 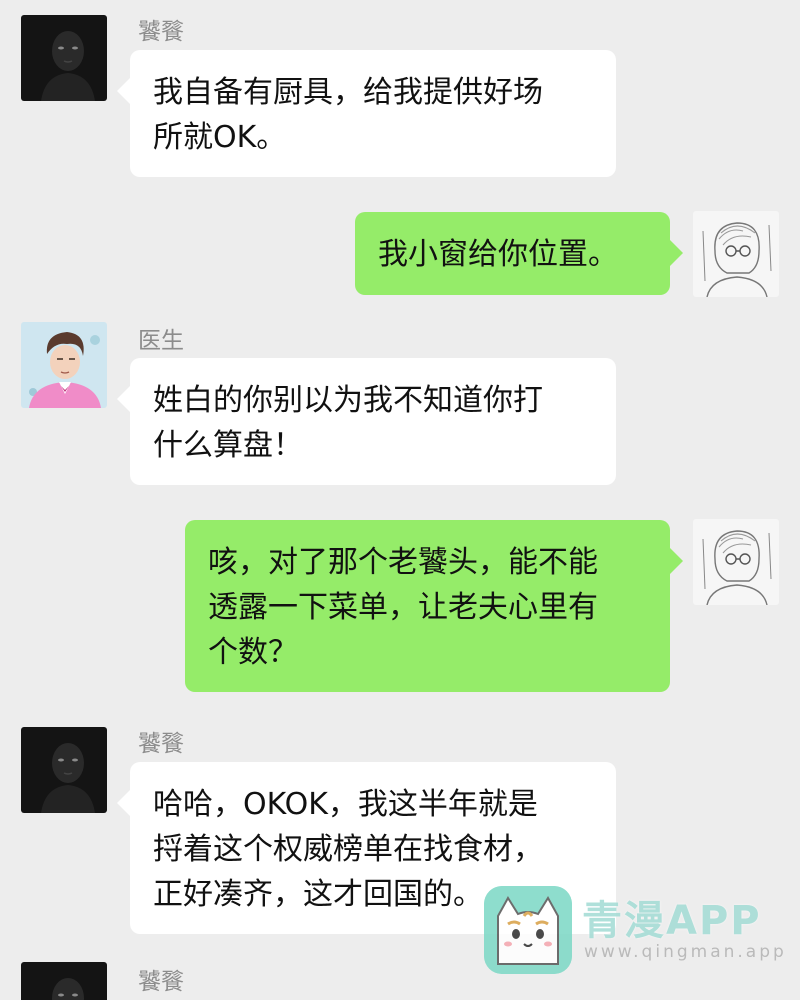 I want to click on sender-name: 医生, so click(x=161, y=341).